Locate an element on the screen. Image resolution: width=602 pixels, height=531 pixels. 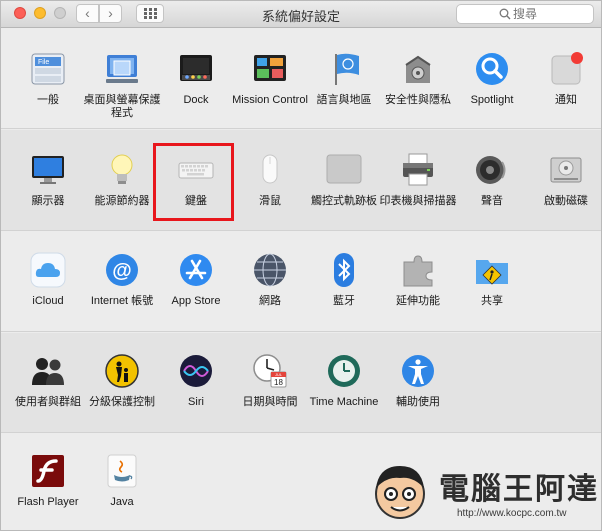
dock-icon is located at coordinates (196, 68).